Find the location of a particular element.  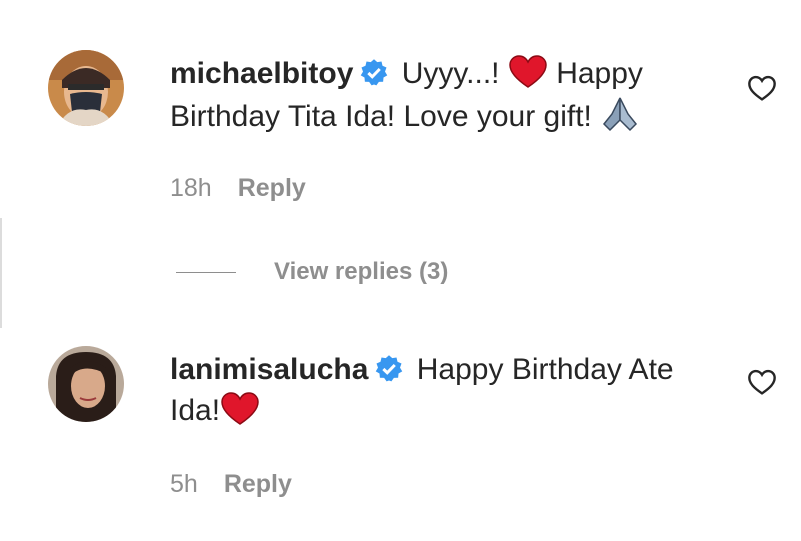

comment-meta: 18h Reply is located at coordinates (238, 188).